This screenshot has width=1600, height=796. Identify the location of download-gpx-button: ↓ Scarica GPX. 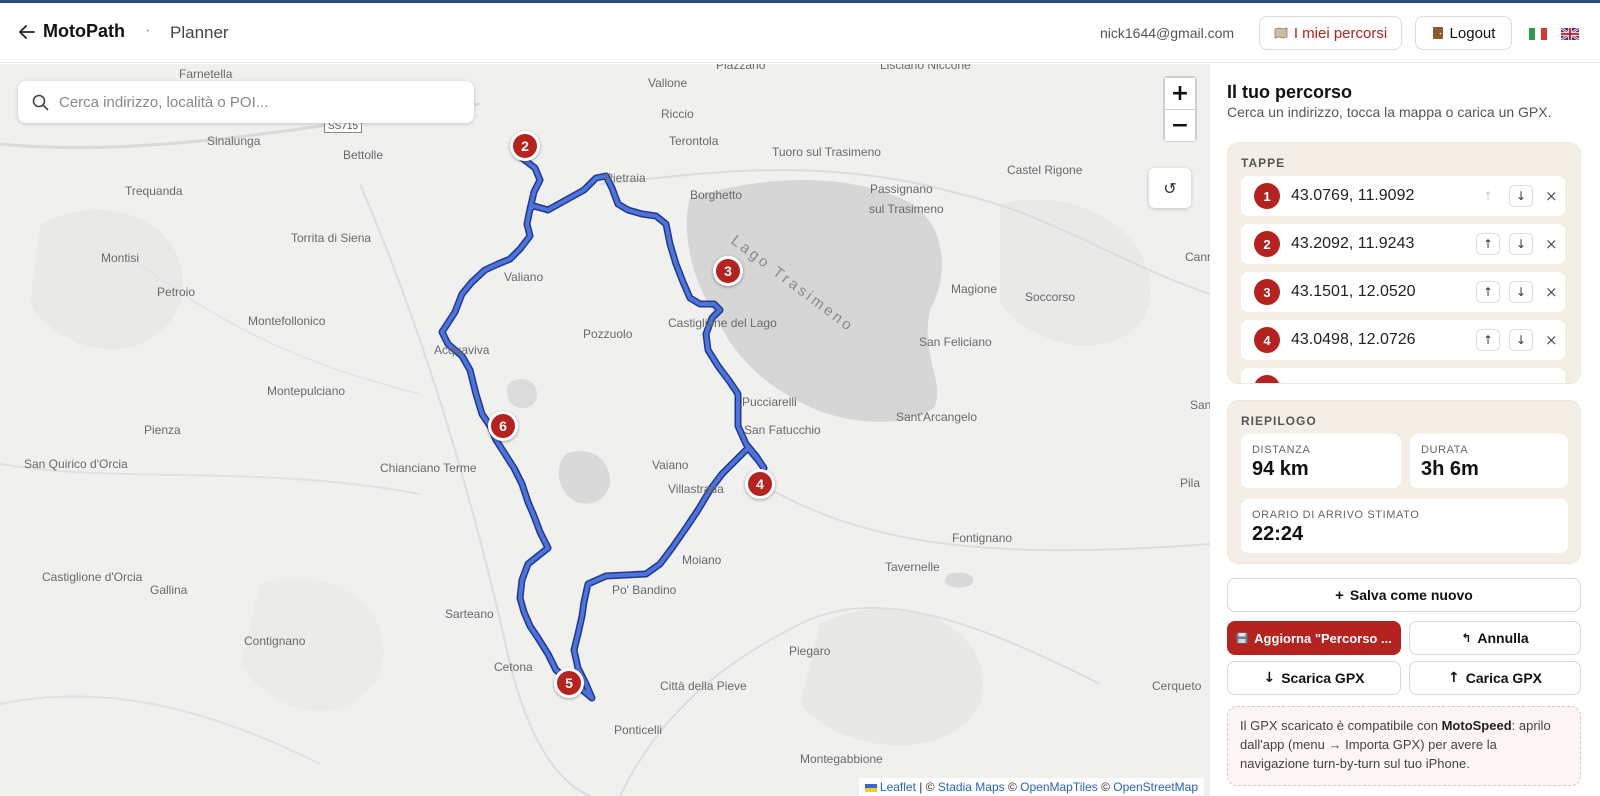
(1314, 678).